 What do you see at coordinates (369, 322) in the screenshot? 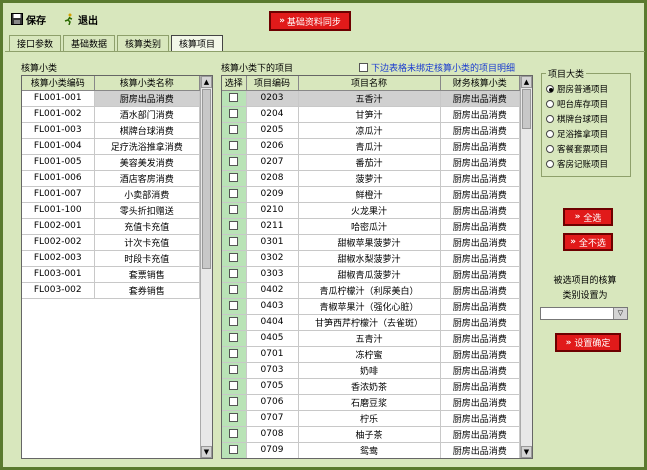
I see `item-name-cell: 甘笋西芹柠檬汁（去雀斑）` at bounding box center [369, 322].